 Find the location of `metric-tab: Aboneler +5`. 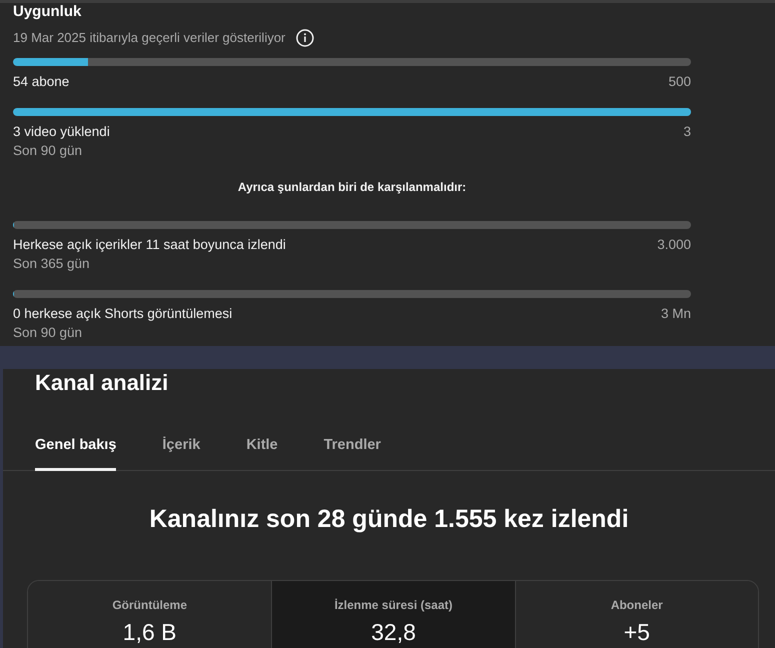

metric-tab: Aboneler +5 is located at coordinates (636, 614).